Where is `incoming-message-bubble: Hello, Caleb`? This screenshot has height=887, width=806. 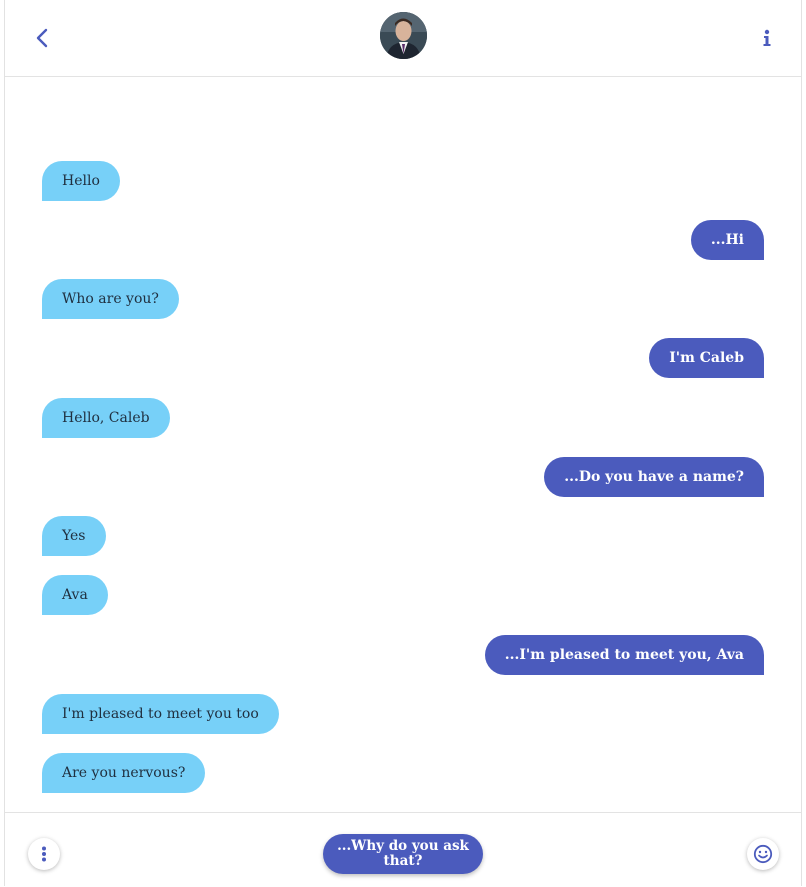 incoming-message-bubble: Hello, Caleb is located at coordinates (106, 418).